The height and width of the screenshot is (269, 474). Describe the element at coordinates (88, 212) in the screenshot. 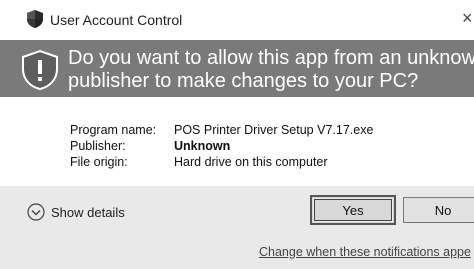

I see `show-details-label: Show details` at that location.